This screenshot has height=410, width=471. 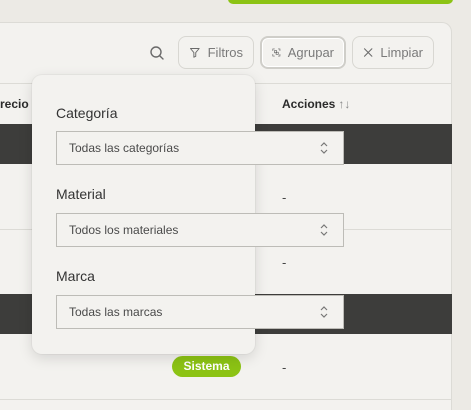 I want to click on material-filter-label: Material, so click(x=81, y=194).